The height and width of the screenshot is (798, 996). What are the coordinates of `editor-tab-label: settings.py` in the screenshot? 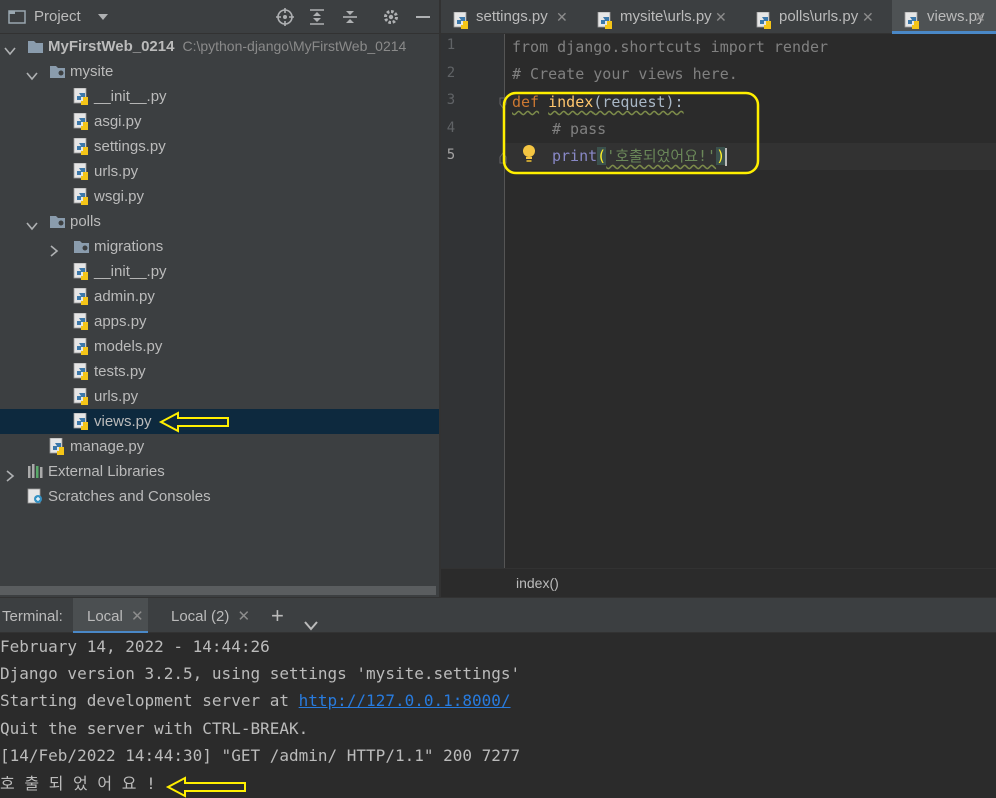 It's located at (512, 16).